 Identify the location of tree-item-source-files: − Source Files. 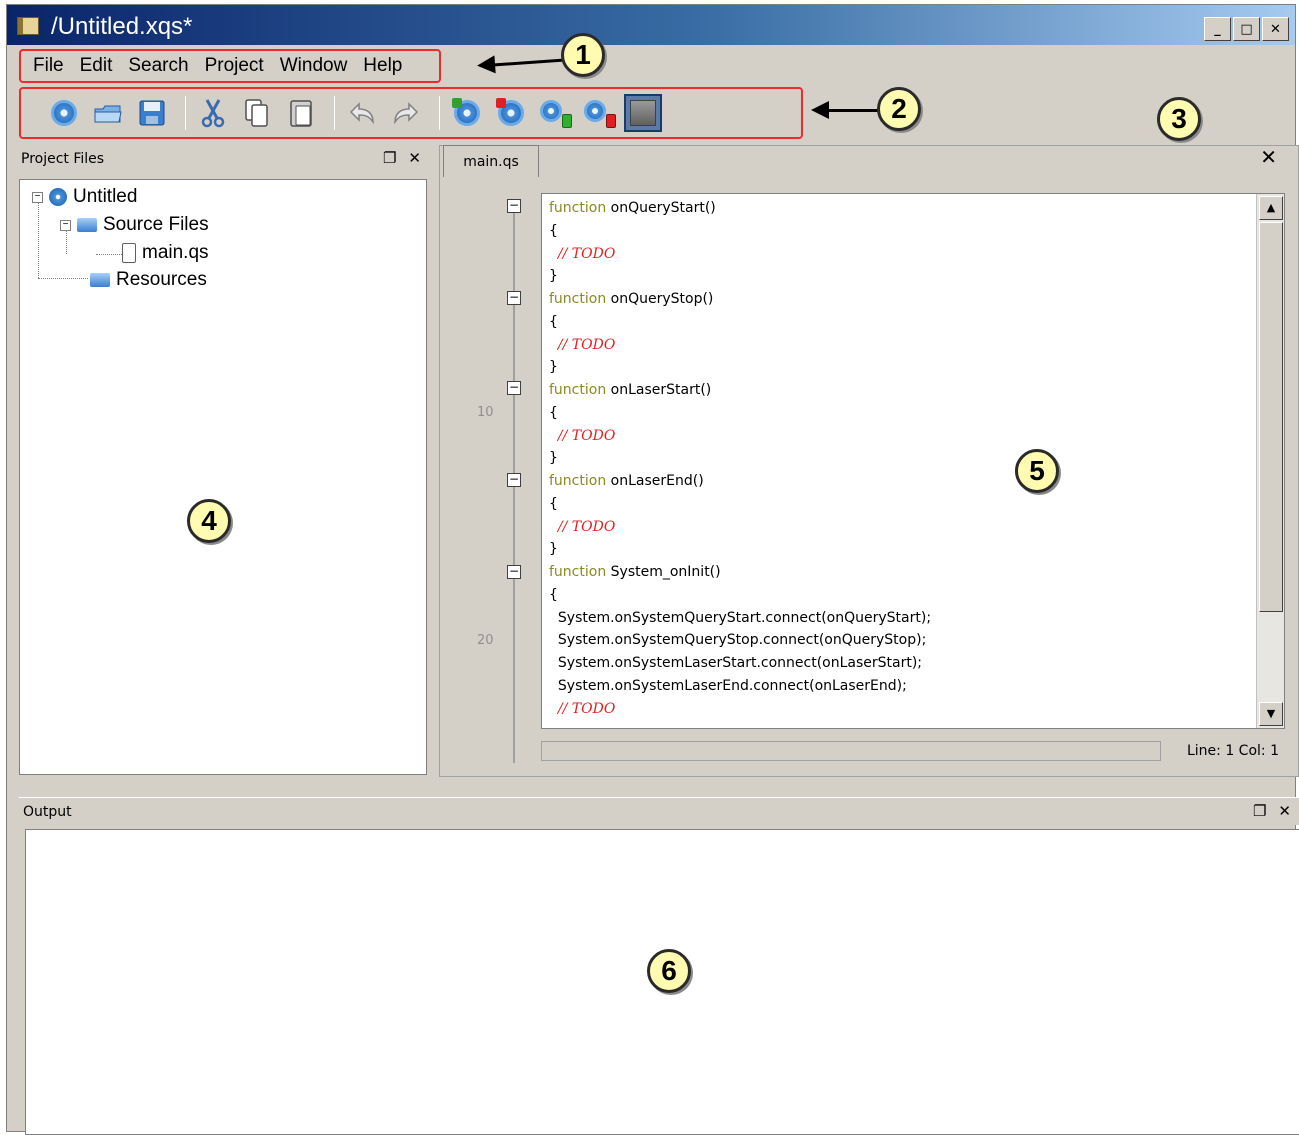
(134, 225).